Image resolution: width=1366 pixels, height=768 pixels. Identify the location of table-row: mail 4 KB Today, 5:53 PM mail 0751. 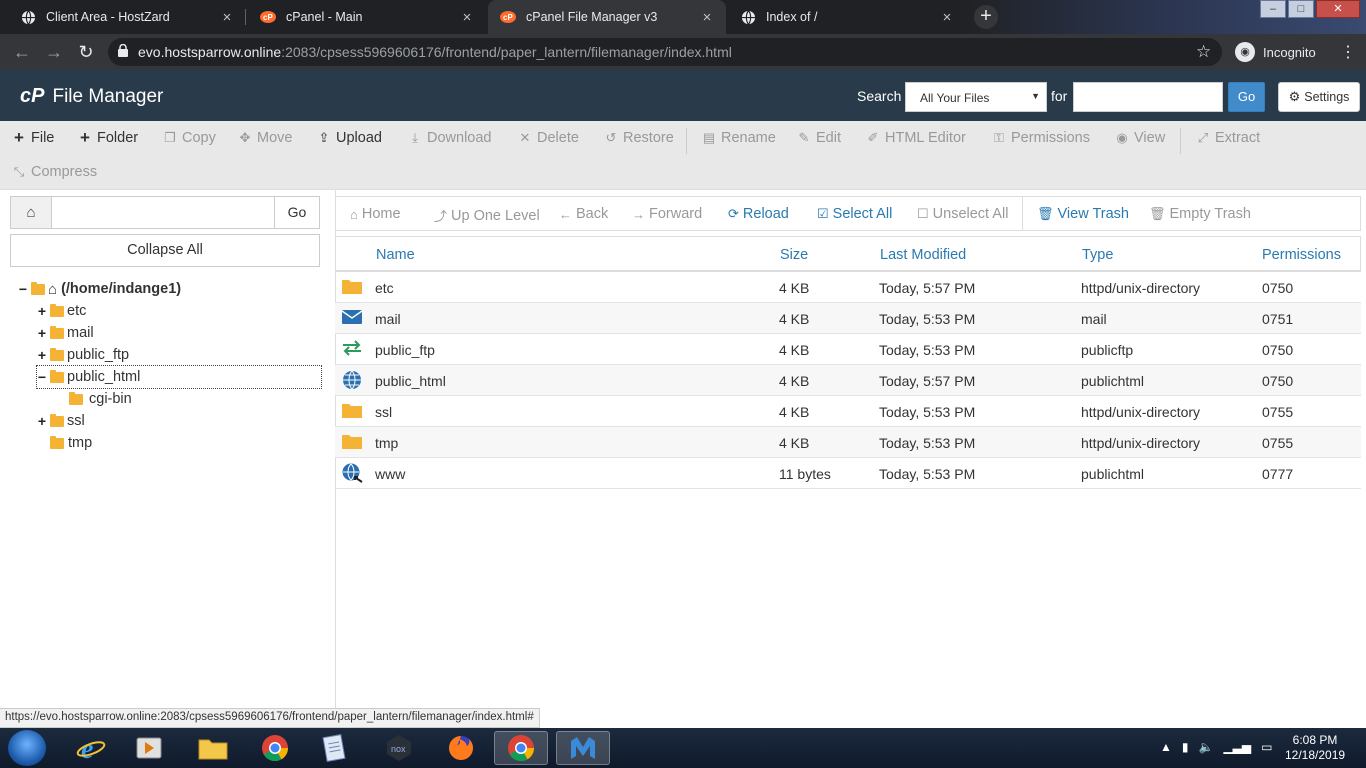
(848, 318).